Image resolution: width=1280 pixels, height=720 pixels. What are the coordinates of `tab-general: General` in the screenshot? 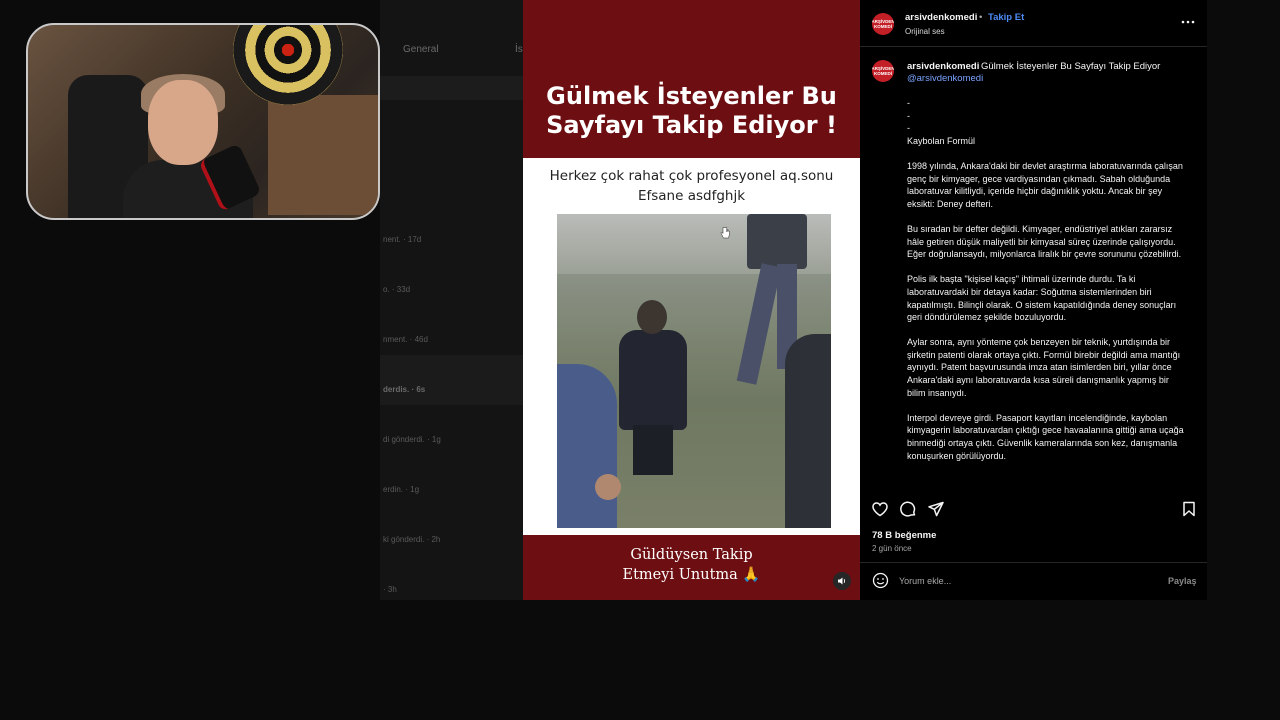 It's located at (421, 49).